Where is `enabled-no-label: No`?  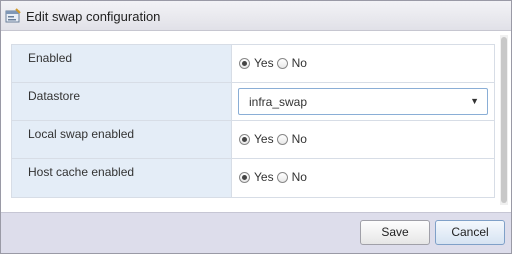 enabled-no-label: No is located at coordinates (299, 63).